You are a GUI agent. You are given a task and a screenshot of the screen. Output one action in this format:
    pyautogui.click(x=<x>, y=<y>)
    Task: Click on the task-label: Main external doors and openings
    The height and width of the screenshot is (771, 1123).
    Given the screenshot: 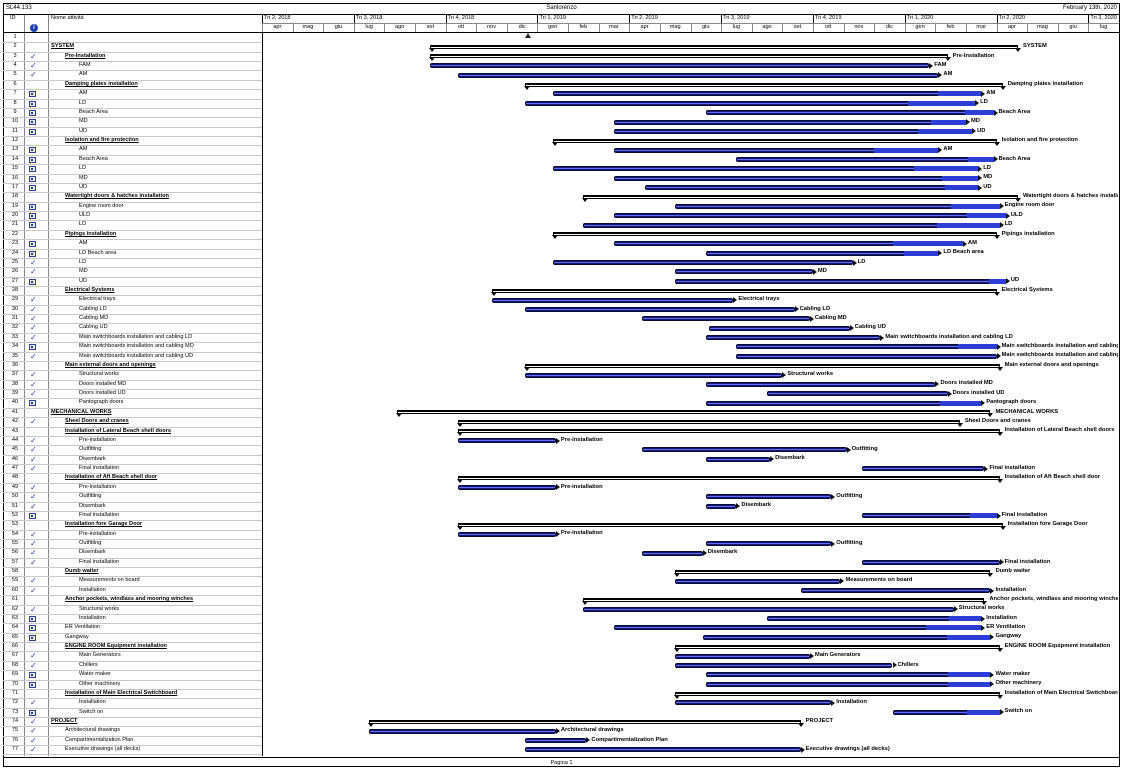 What is the action you would take?
    pyautogui.click(x=1051, y=364)
    